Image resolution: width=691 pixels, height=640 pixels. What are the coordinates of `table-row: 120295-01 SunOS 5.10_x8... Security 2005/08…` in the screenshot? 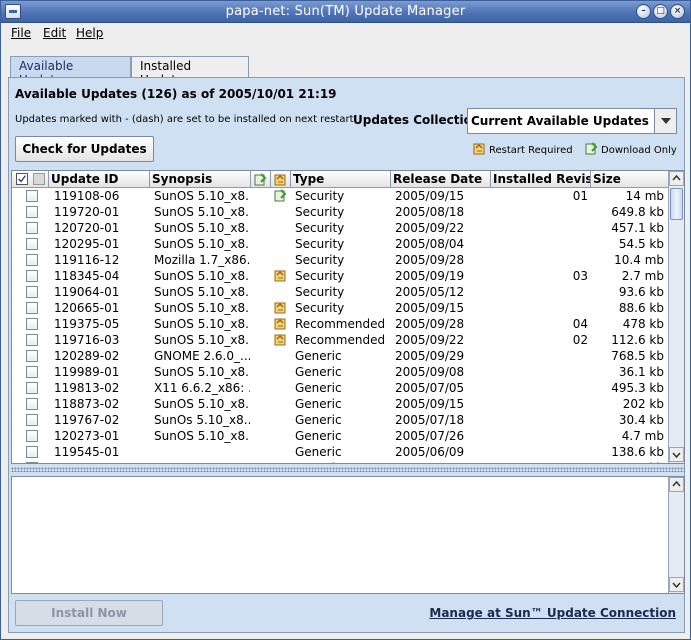 It's located at (340, 244).